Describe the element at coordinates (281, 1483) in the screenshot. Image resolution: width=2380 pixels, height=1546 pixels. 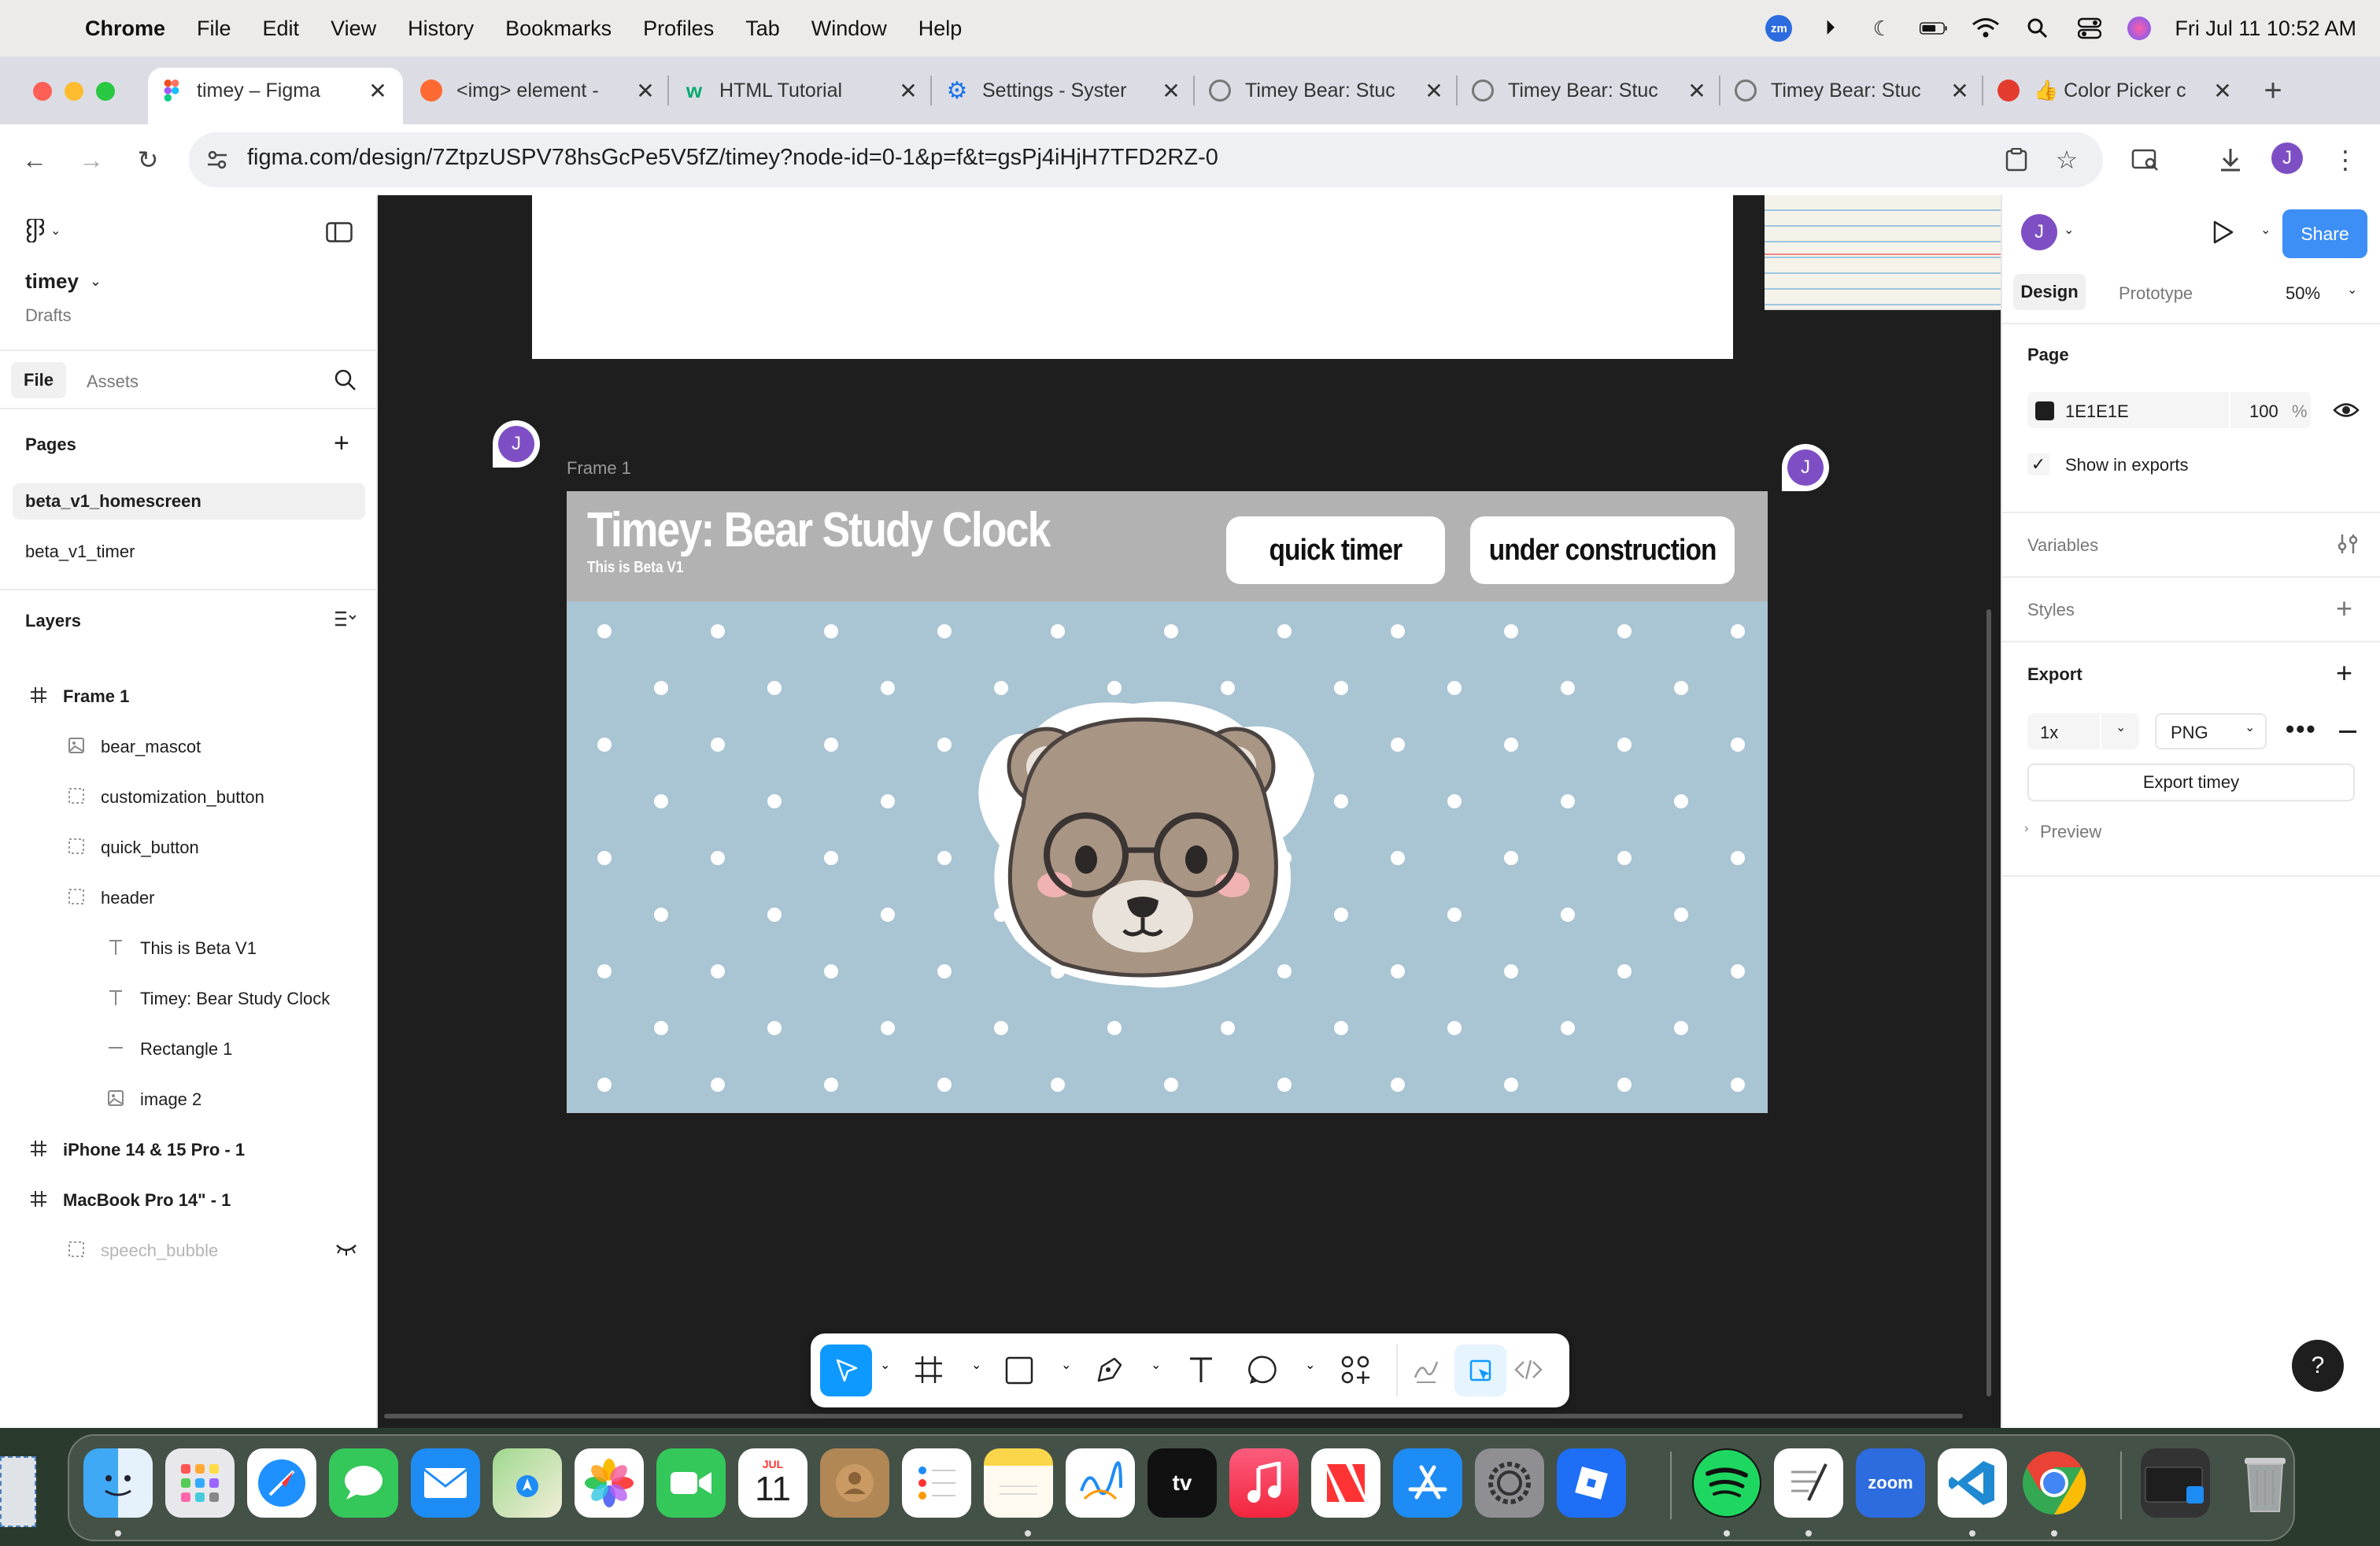
I see `dock-safari` at that location.